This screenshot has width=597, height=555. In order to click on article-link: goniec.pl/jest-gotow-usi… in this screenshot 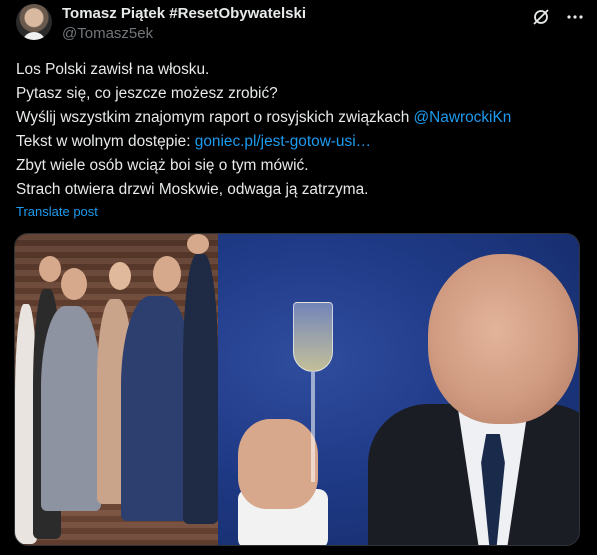, I will do `click(283, 141)`.